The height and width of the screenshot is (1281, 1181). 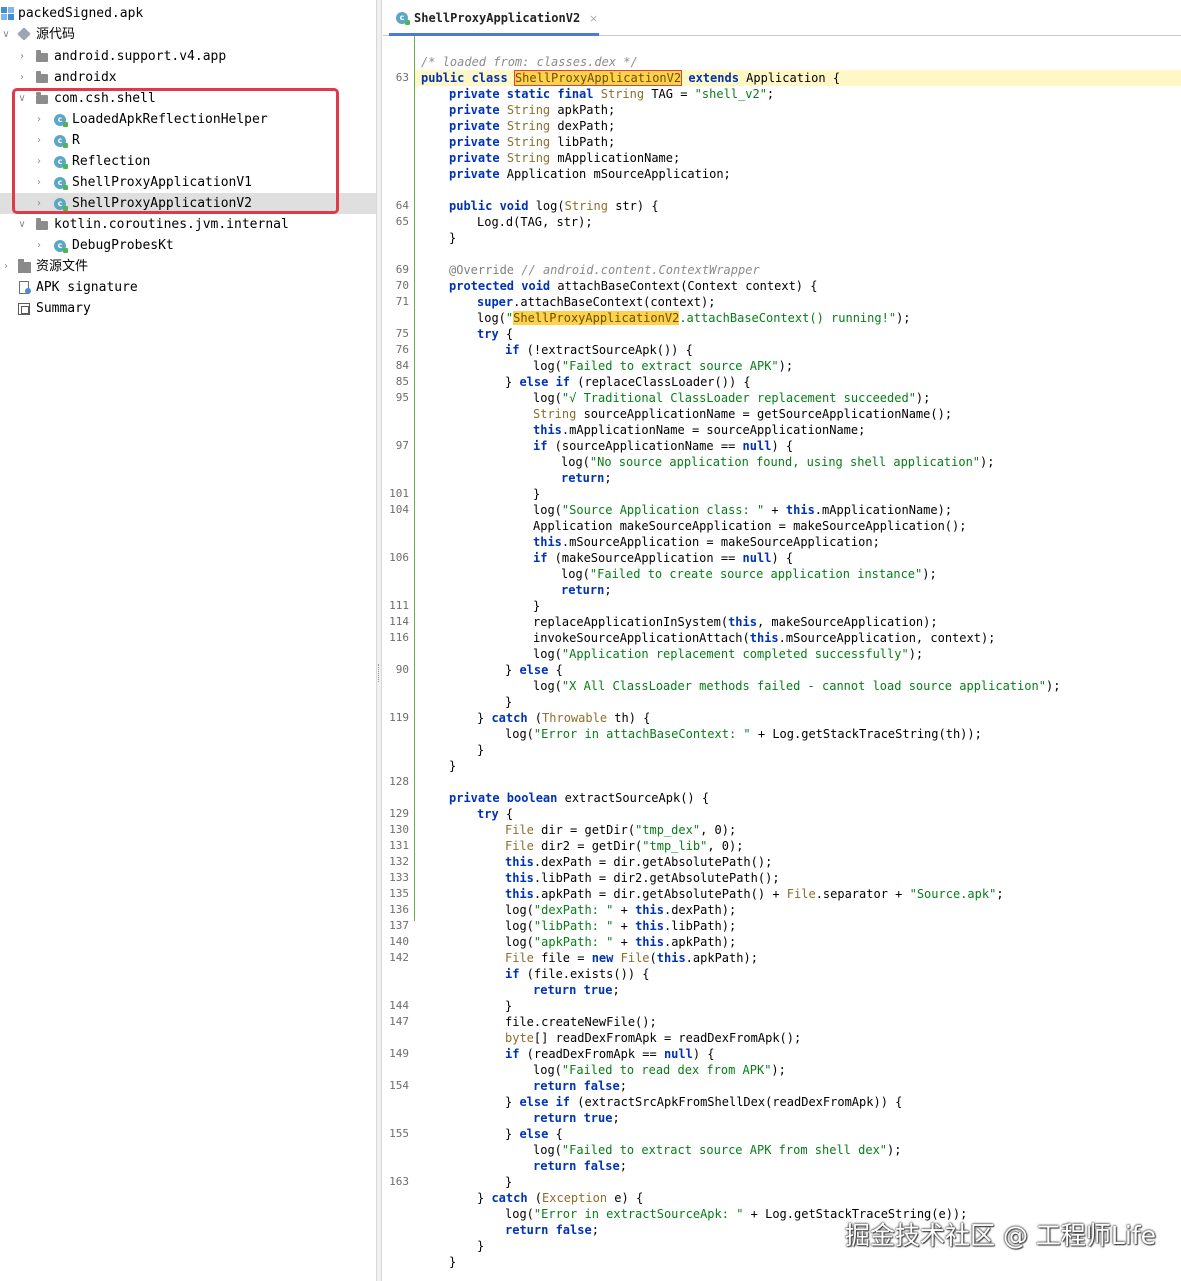 What do you see at coordinates (610, 1054) in the screenshot?
I see `code-line: if (readDexFromApk == null) {` at bounding box center [610, 1054].